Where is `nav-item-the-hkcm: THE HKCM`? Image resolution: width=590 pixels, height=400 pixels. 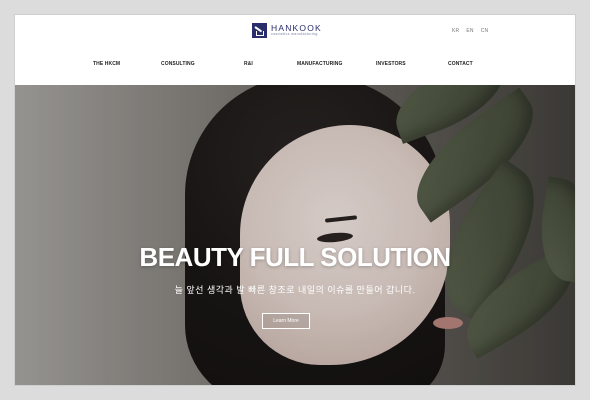
nav-item-the-hkcm: THE HKCM is located at coordinates (106, 64).